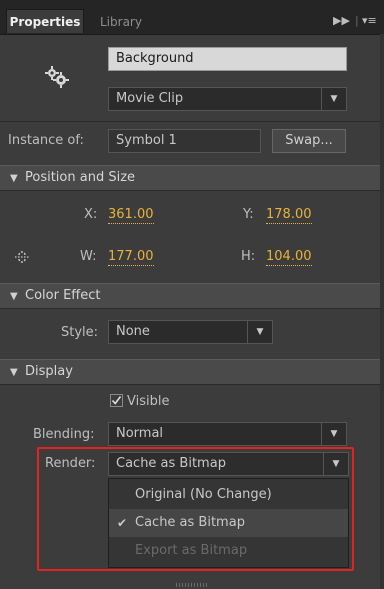 This screenshot has width=384, height=589. Describe the element at coordinates (146, 140) in the screenshot. I see `instance-of-value: Symbol 1` at that location.